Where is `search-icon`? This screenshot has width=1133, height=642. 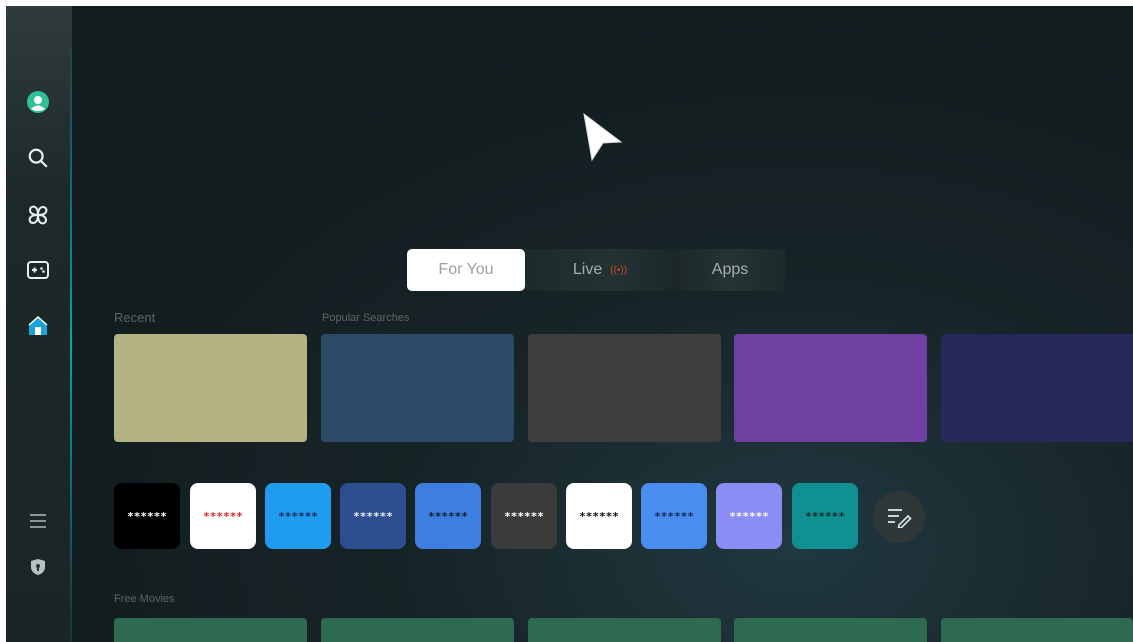
search-icon is located at coordinates (38, 158).